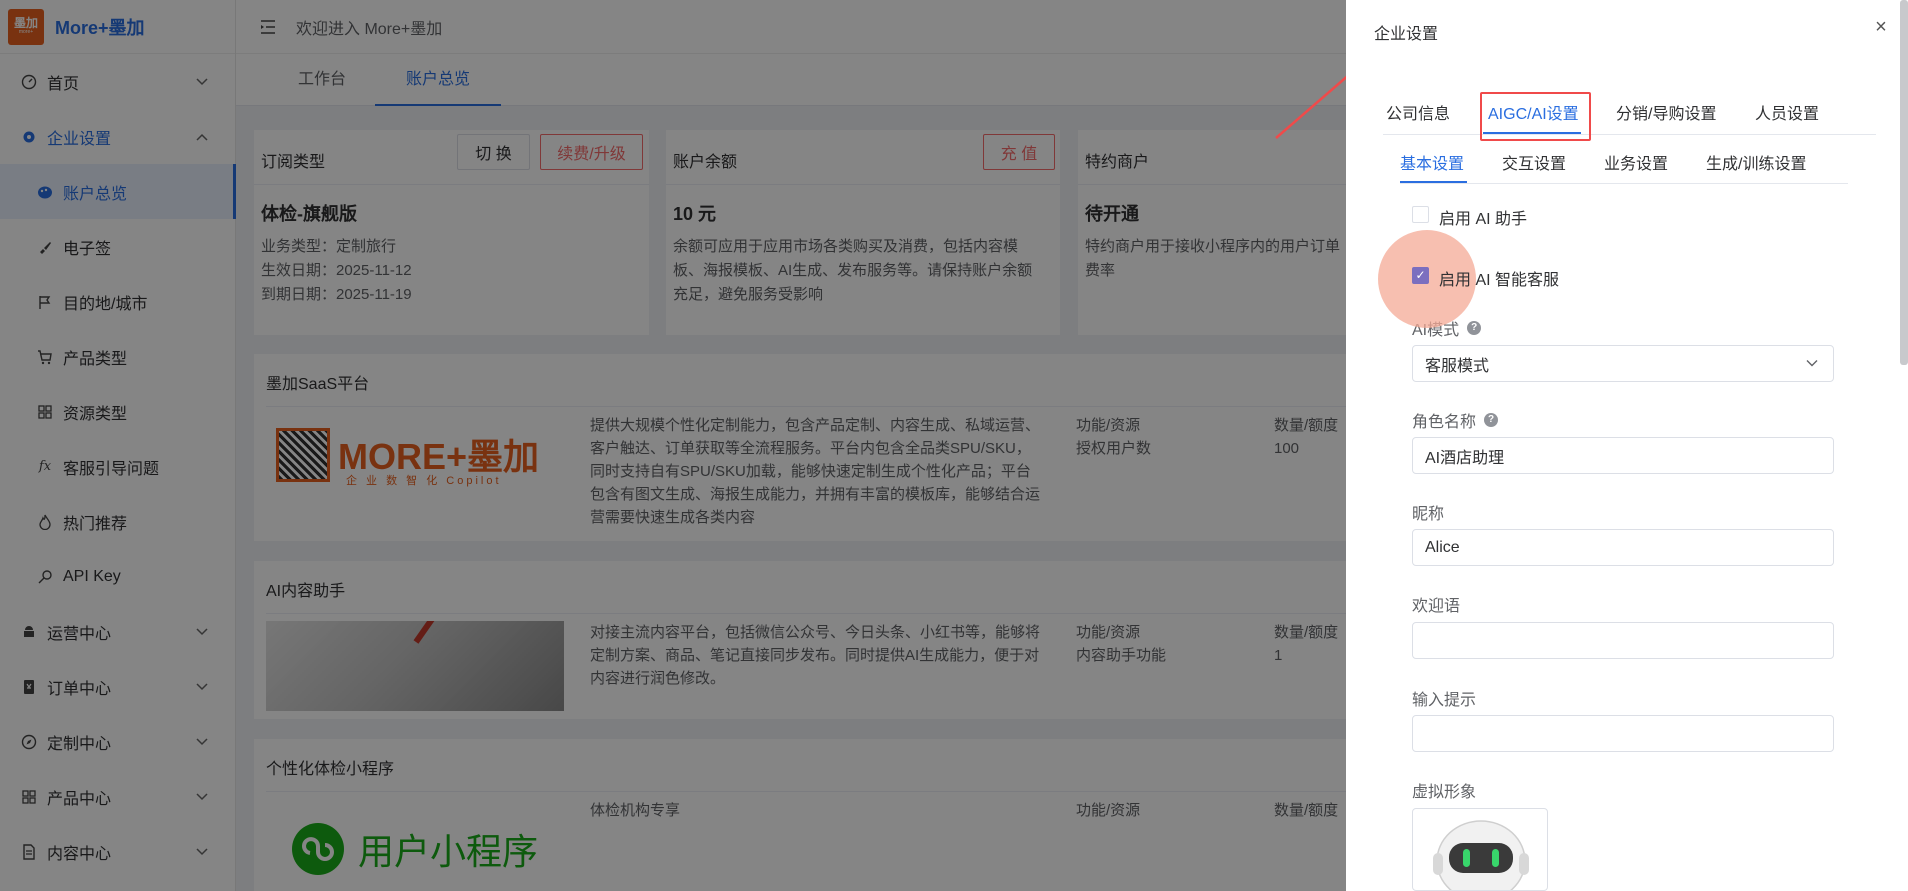 This screenshot has height=891, width=1908. What do you see at coordinates (1636, 162) in the screenshot?
I see `subtab-business: 业务设置` at bounding box center [1636, 162].